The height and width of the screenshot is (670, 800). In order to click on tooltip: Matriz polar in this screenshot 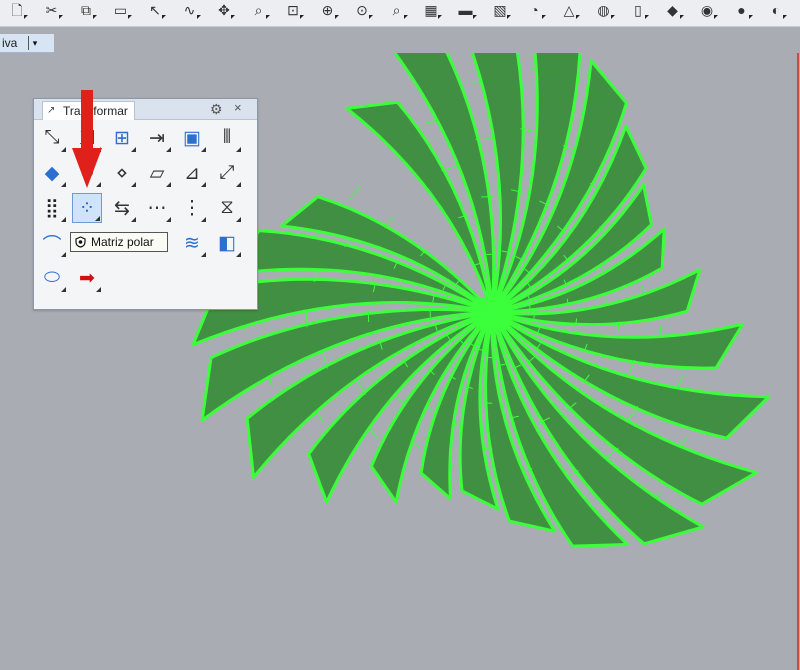, I will do `click(119, 242)`.